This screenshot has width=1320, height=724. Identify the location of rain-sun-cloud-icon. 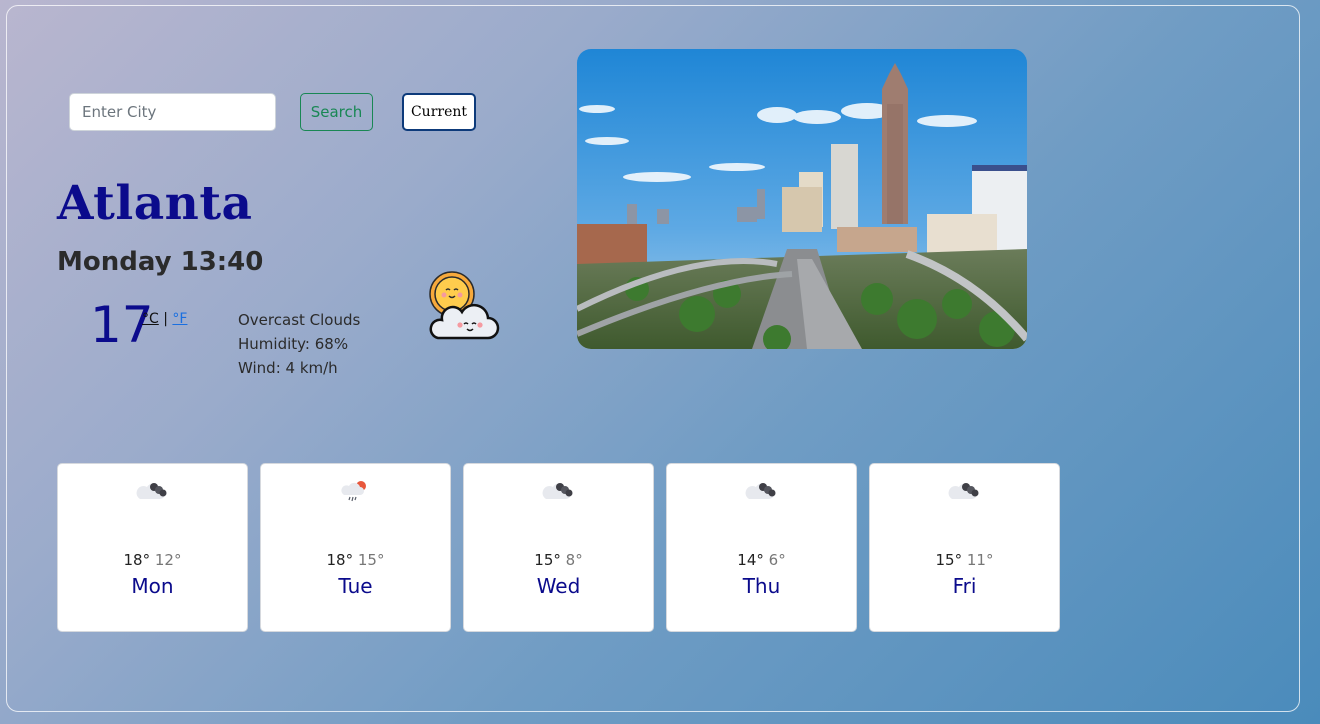
(353, 491).